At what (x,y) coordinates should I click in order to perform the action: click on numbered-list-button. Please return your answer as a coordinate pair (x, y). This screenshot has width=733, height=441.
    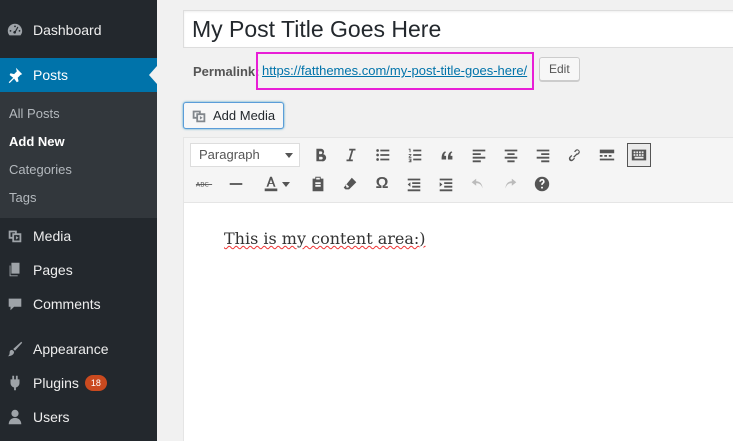
    Looking at the image, I should click on (415, 155).